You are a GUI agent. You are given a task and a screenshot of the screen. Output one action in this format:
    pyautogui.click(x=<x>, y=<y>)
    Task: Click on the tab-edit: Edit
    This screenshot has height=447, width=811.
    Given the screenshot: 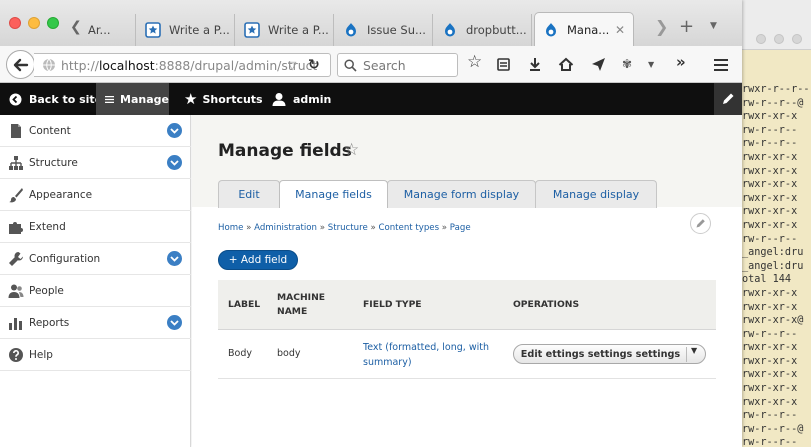 What is the action you would take?
    pyautogui.click(x=249, y=194)
    